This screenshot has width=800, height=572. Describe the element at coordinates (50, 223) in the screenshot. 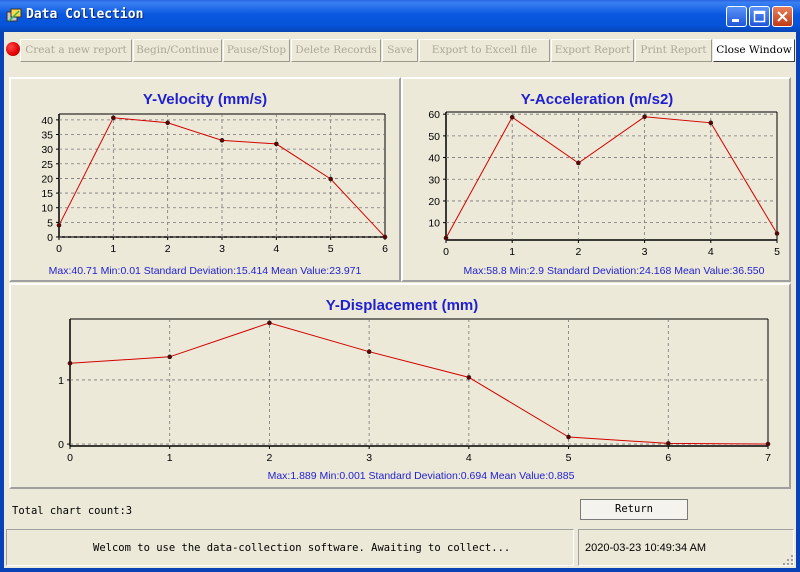

I see `y-tick-label: 5` at that location.